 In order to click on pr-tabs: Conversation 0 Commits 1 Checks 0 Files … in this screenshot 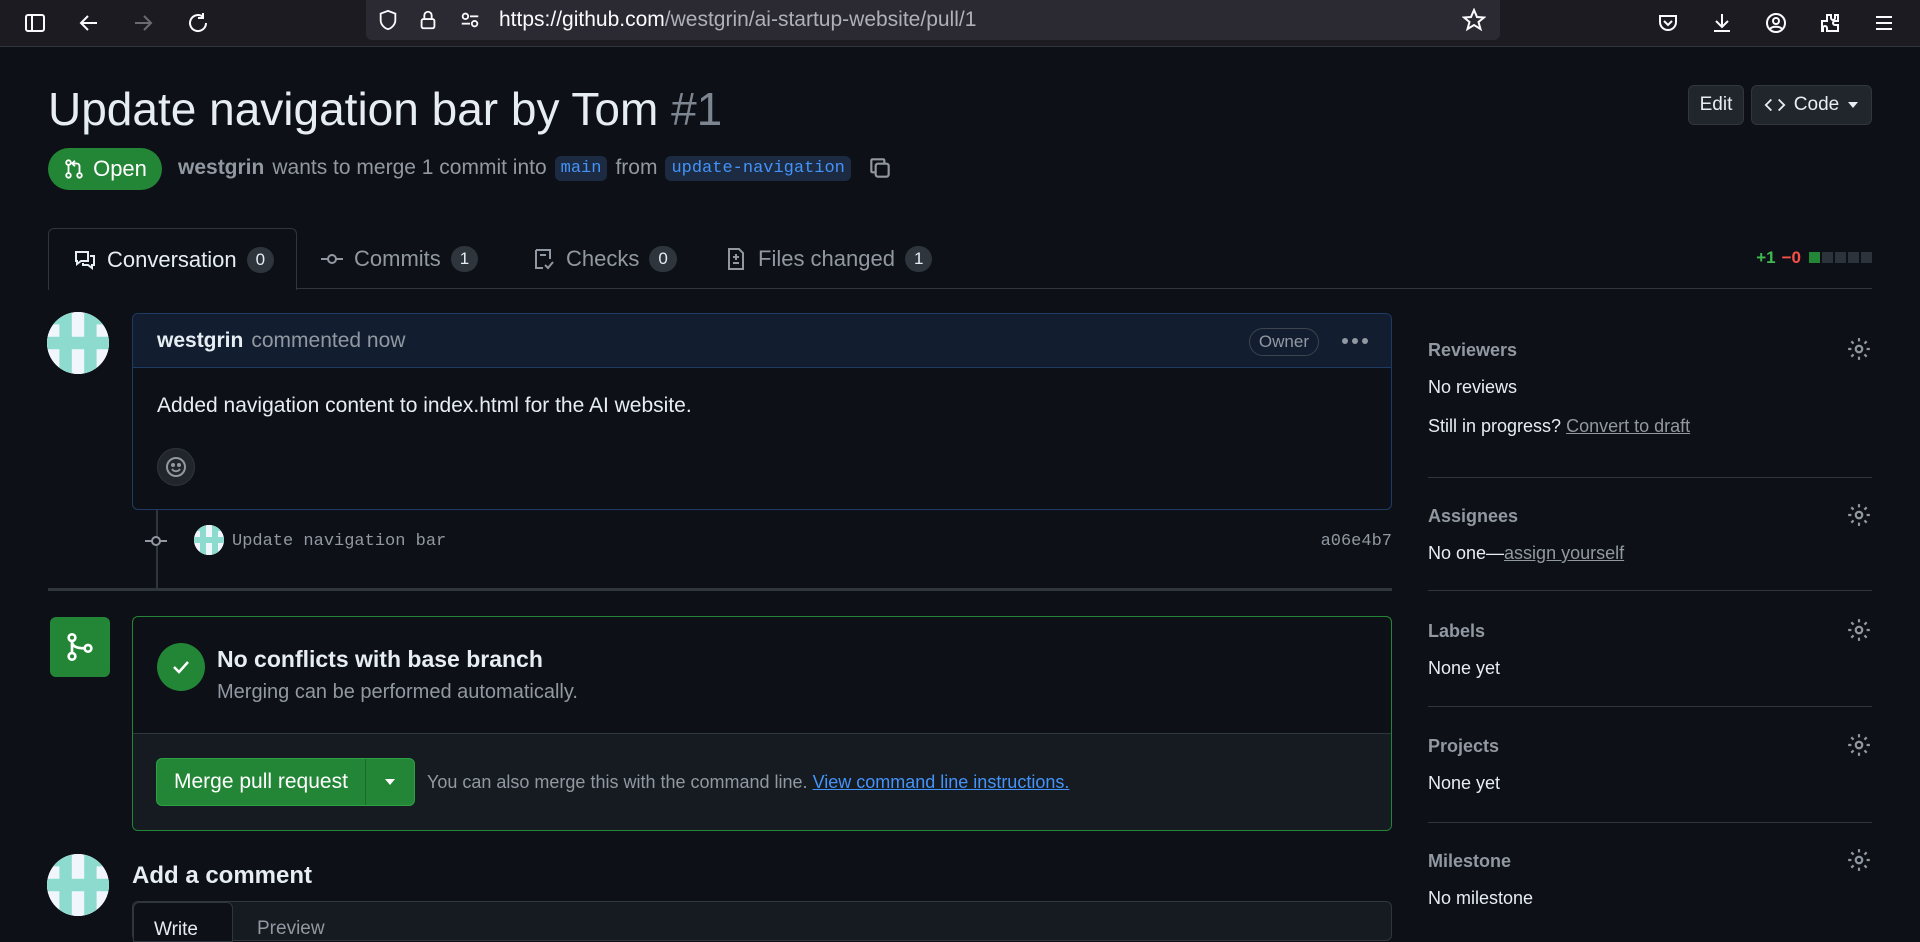, I will do `click(960, 259)`.